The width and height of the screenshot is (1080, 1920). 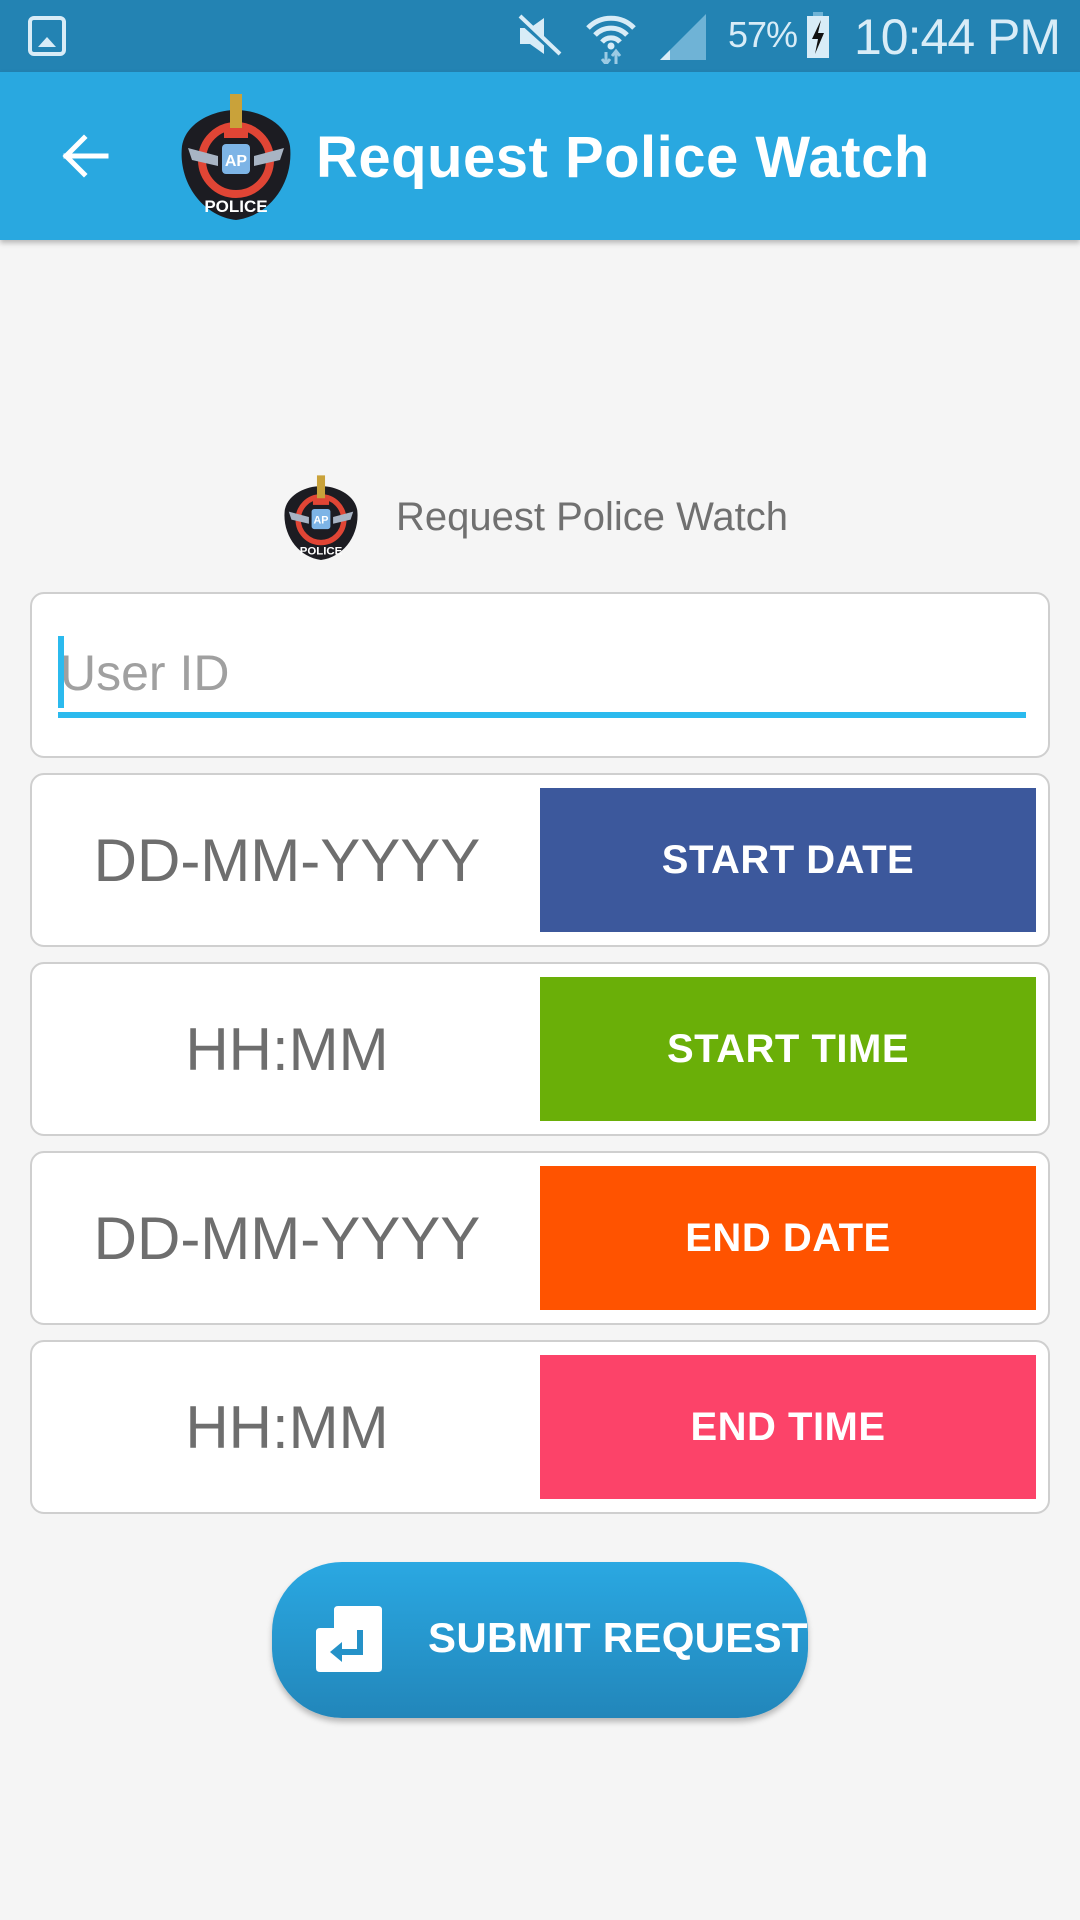 I want to click on end-time-row: HH:MM END TIME, so click(x=540, y=1427).